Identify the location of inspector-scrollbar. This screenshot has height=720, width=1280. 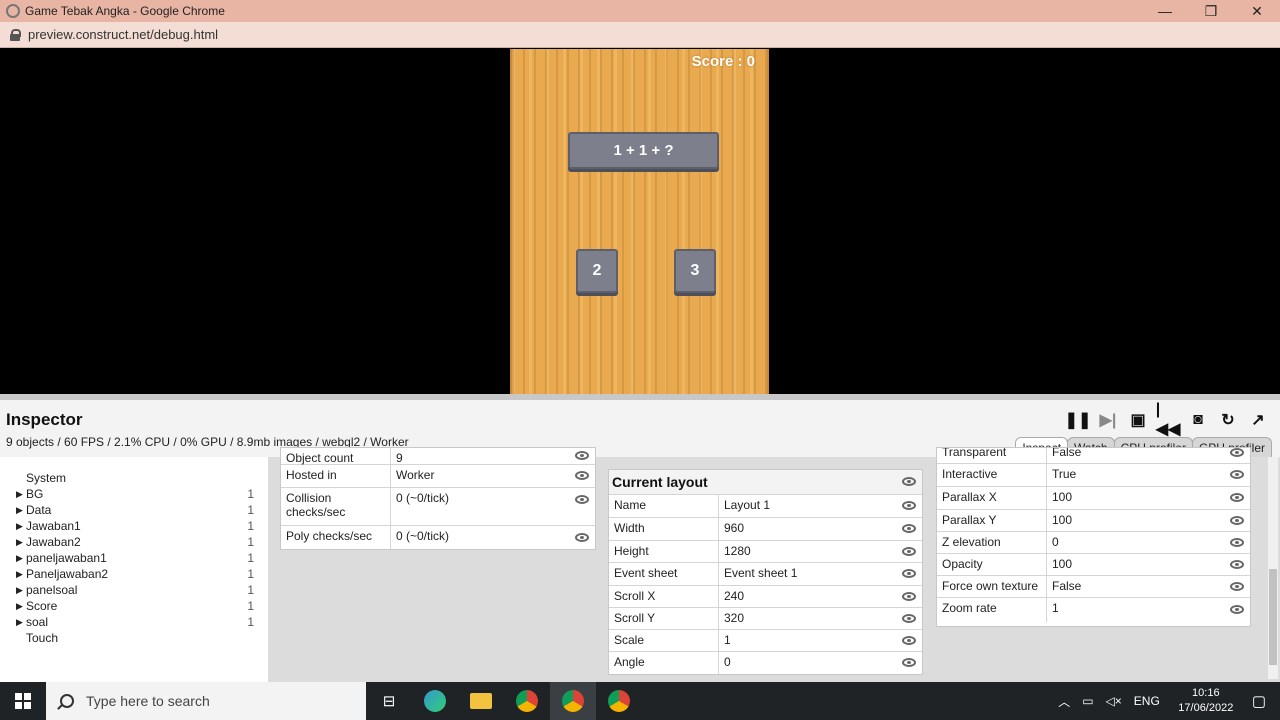
(1273, 568).